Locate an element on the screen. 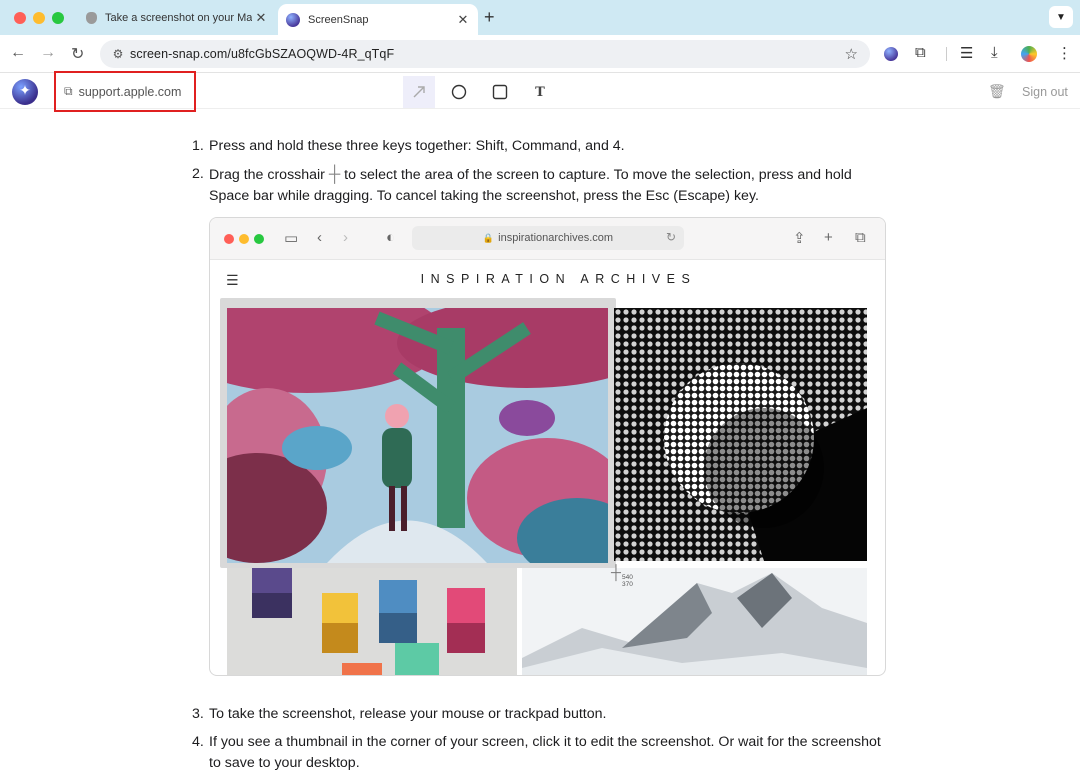  screensnap-extension-icon is located at coordinates (891, 54).